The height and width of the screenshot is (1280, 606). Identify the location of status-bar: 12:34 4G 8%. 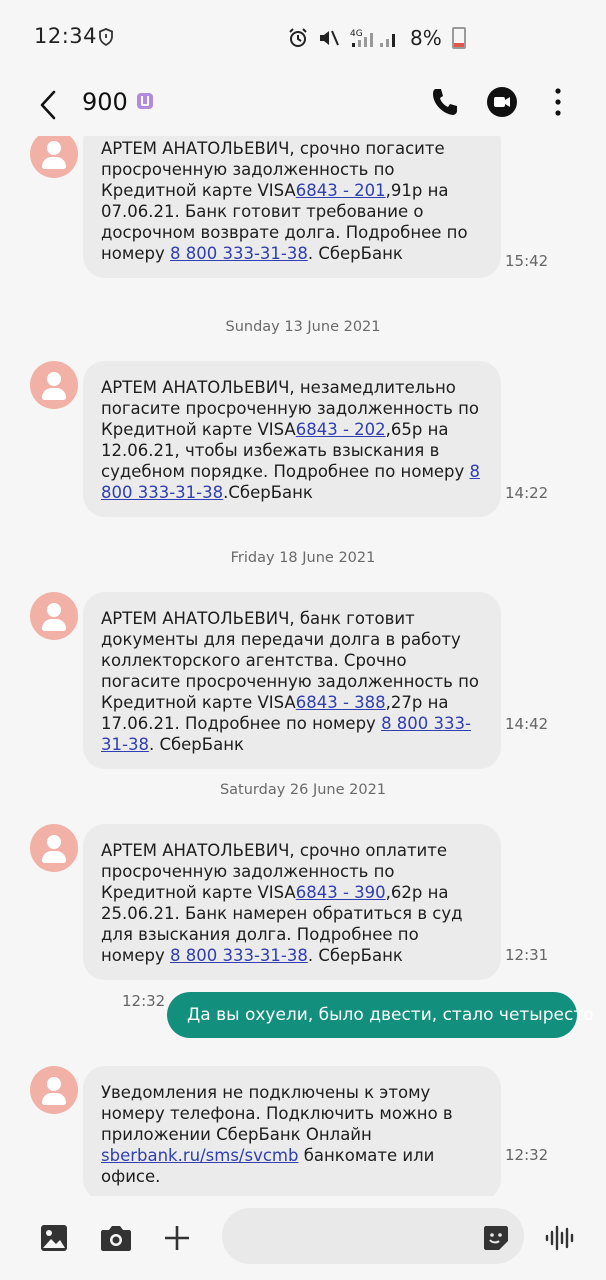
(303, 38).